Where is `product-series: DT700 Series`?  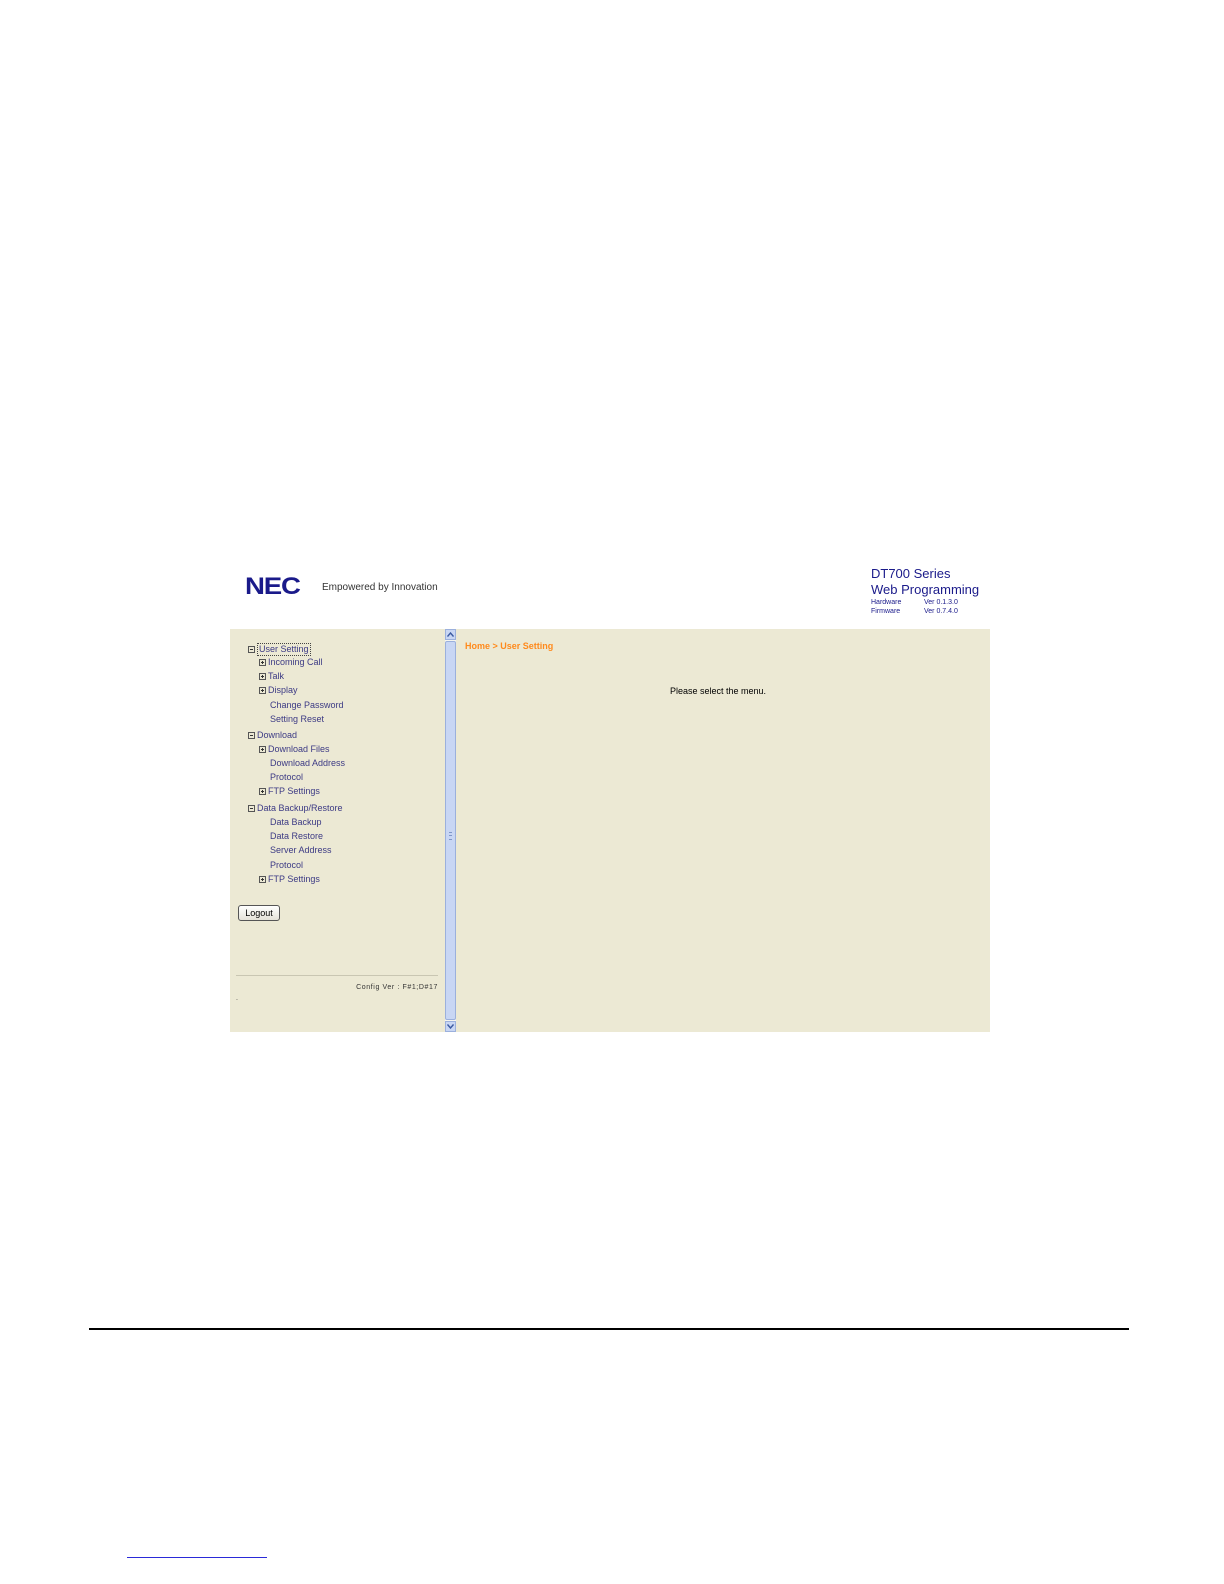
product-series: DT700 Series is located at coordinates (911, 573).